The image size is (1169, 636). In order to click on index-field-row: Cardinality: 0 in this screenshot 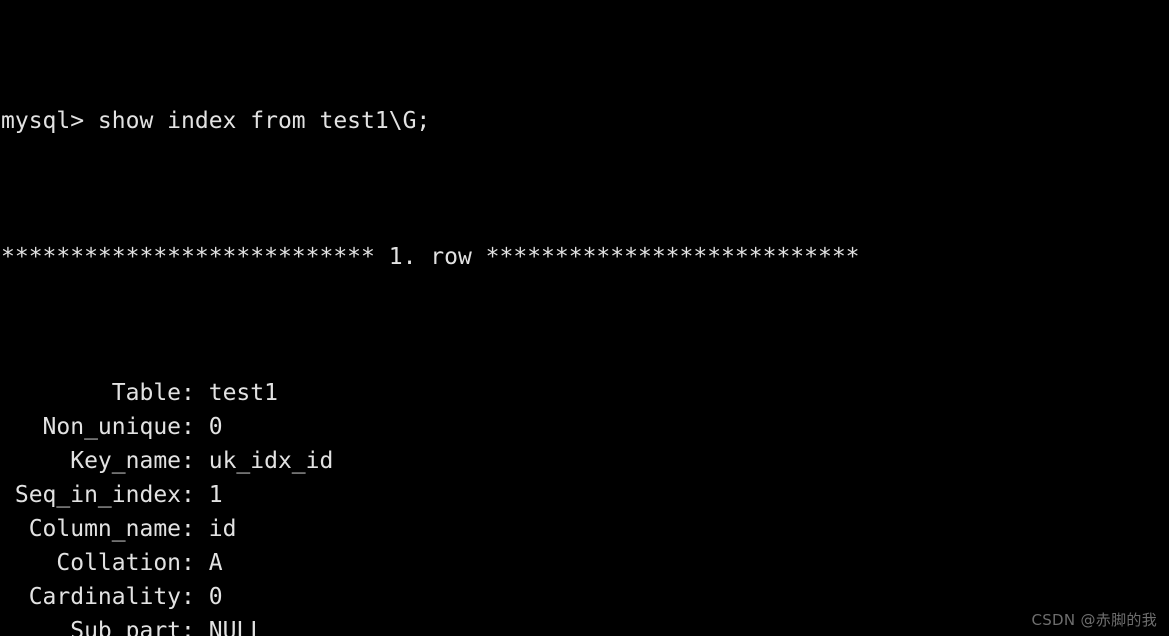, I will do `click(430, 597)`.